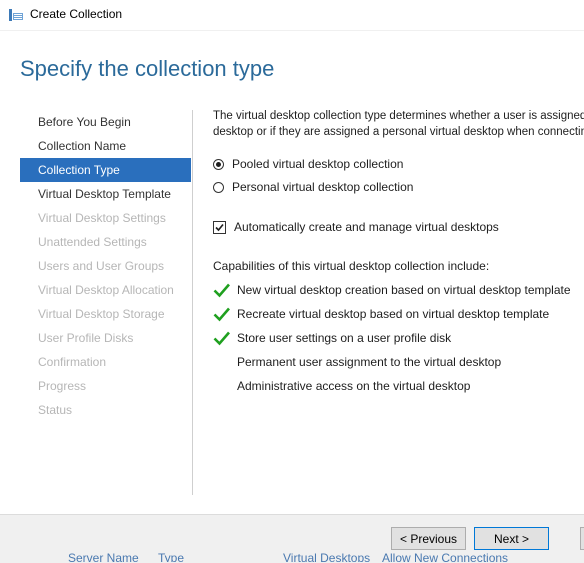  What do you see at coordinates (511, 538) in the screenshot?
I see `next-button: Next >` at bounding box center [511, 538].